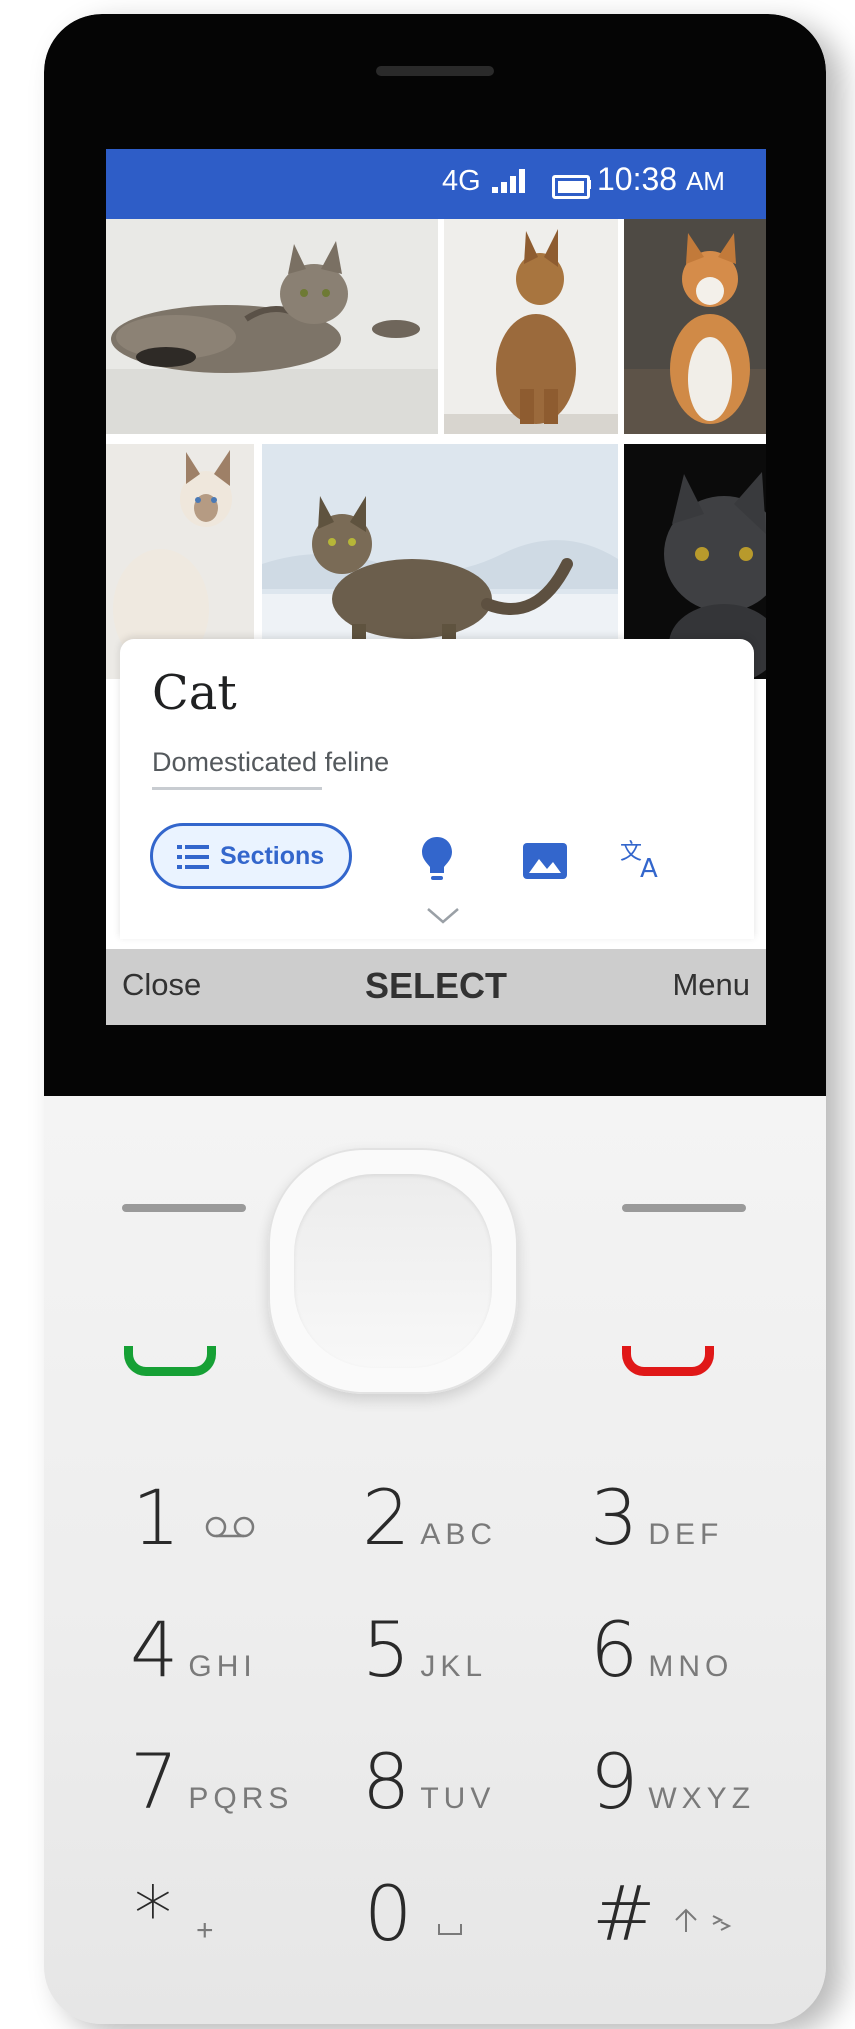  What do you see at coordinates (176, 1914) in the screenshot?
I see `key-star: * +` at bounding box center [176, 1914].